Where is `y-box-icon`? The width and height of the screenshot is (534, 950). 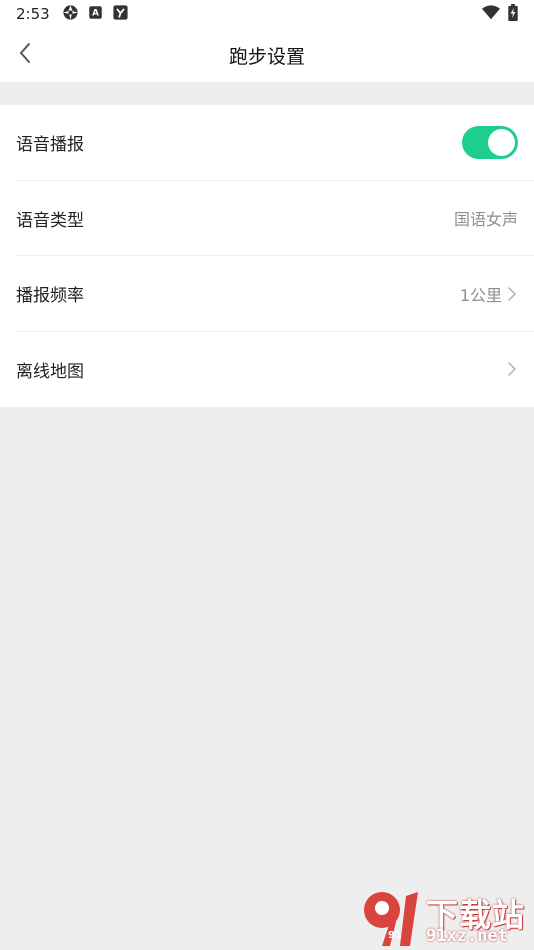
y-box-icon is located at coordinates (120, 14).